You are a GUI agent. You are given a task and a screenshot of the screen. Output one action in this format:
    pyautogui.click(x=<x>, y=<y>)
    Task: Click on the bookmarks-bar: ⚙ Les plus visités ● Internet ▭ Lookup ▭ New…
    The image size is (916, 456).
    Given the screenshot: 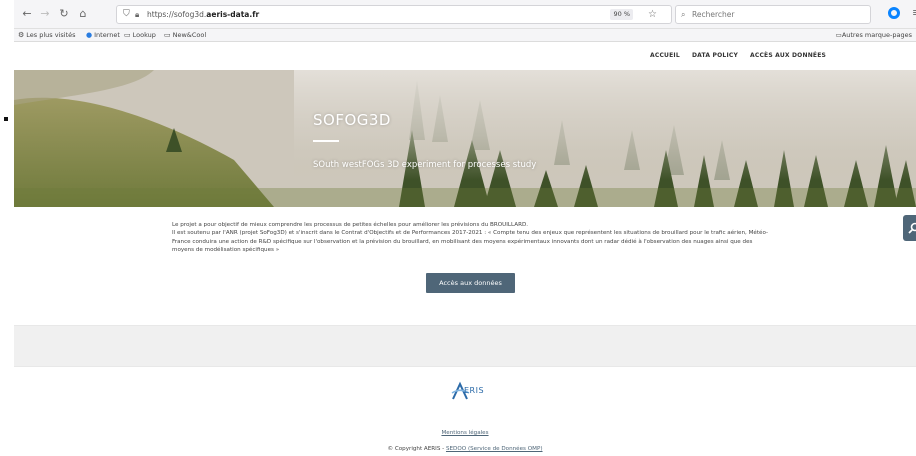 What is the action you would take?
    pyautogui.click(x=465, y=35)
    